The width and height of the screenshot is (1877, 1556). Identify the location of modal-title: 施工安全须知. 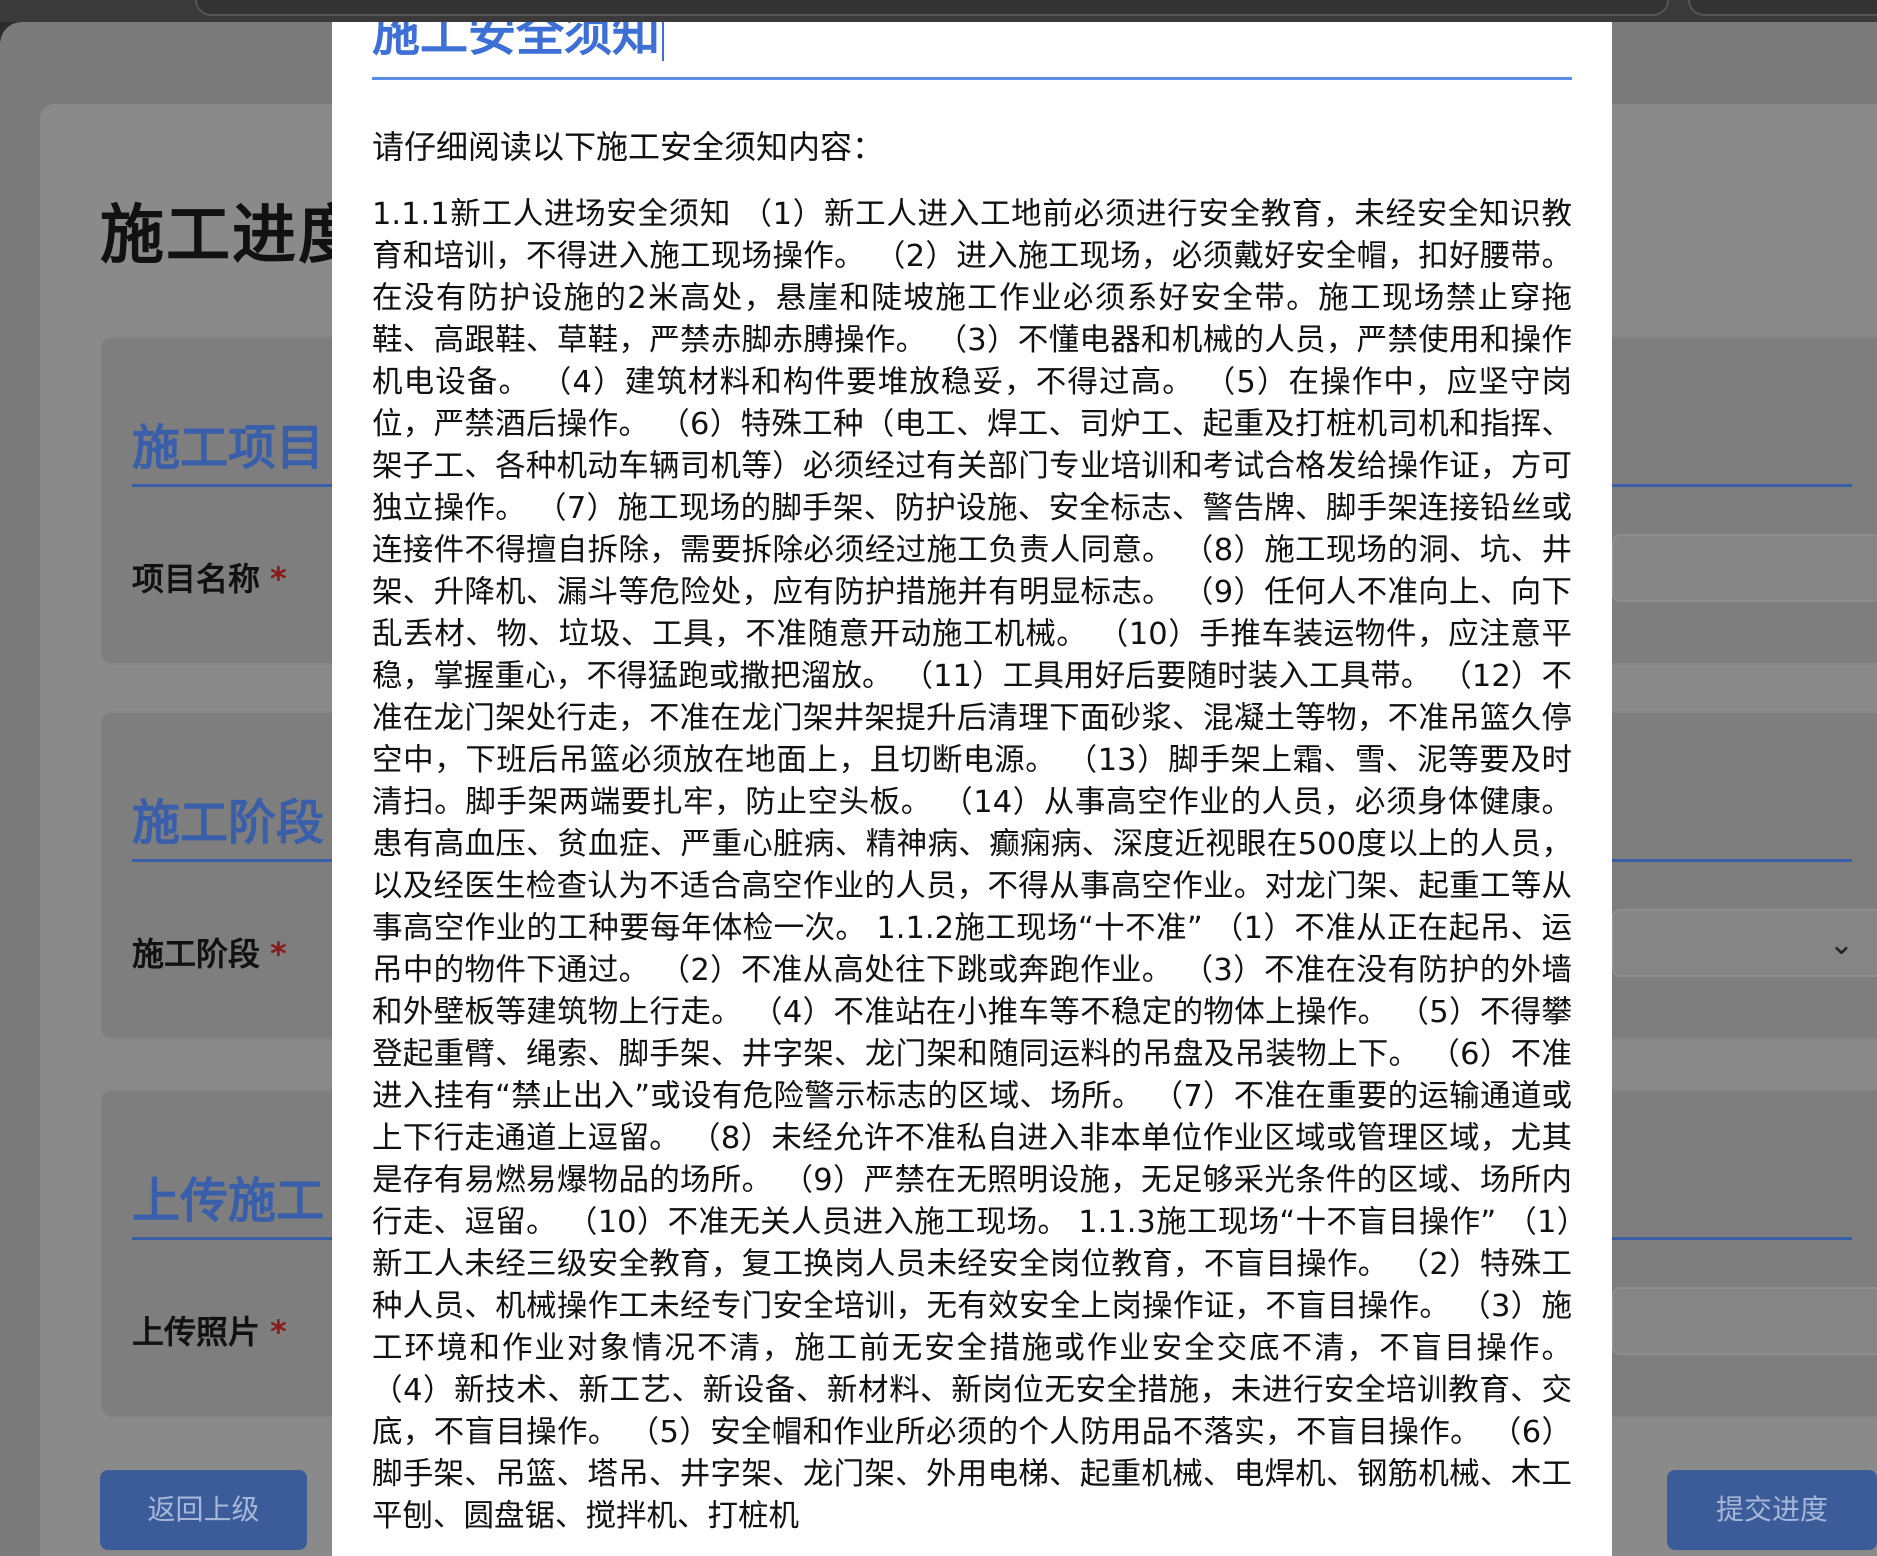
(518, 43).